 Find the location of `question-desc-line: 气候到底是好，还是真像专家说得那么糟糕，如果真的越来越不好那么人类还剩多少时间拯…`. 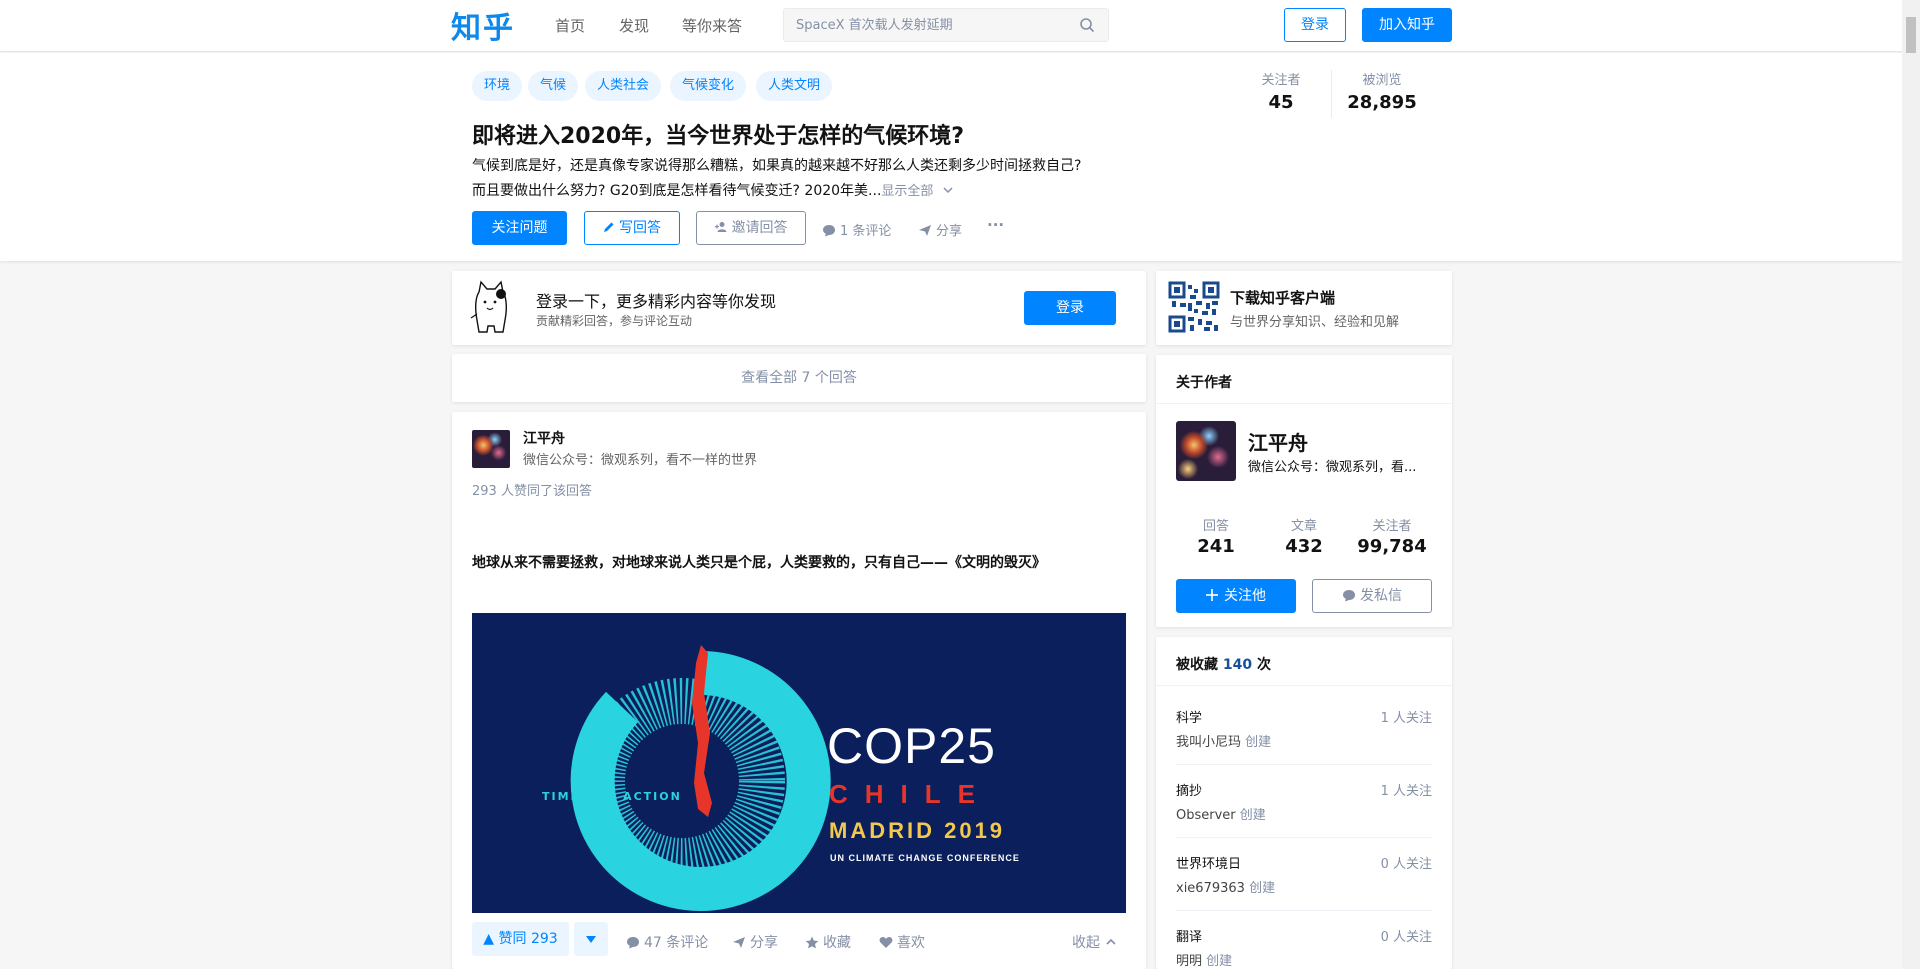

question-desc-line: 气候到底是好，还是真像专家说得那么糟糕，如果真的越来越不好那么人类还剩多少时间拯… is located at coordinates (777, 166).